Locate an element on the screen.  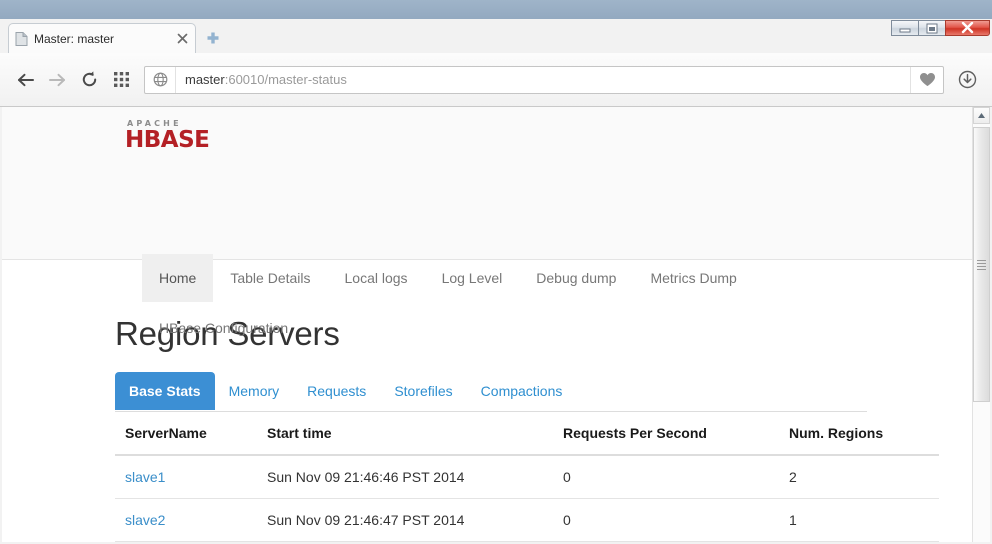
grip-lines-icon is located at coordinates (981, 265).